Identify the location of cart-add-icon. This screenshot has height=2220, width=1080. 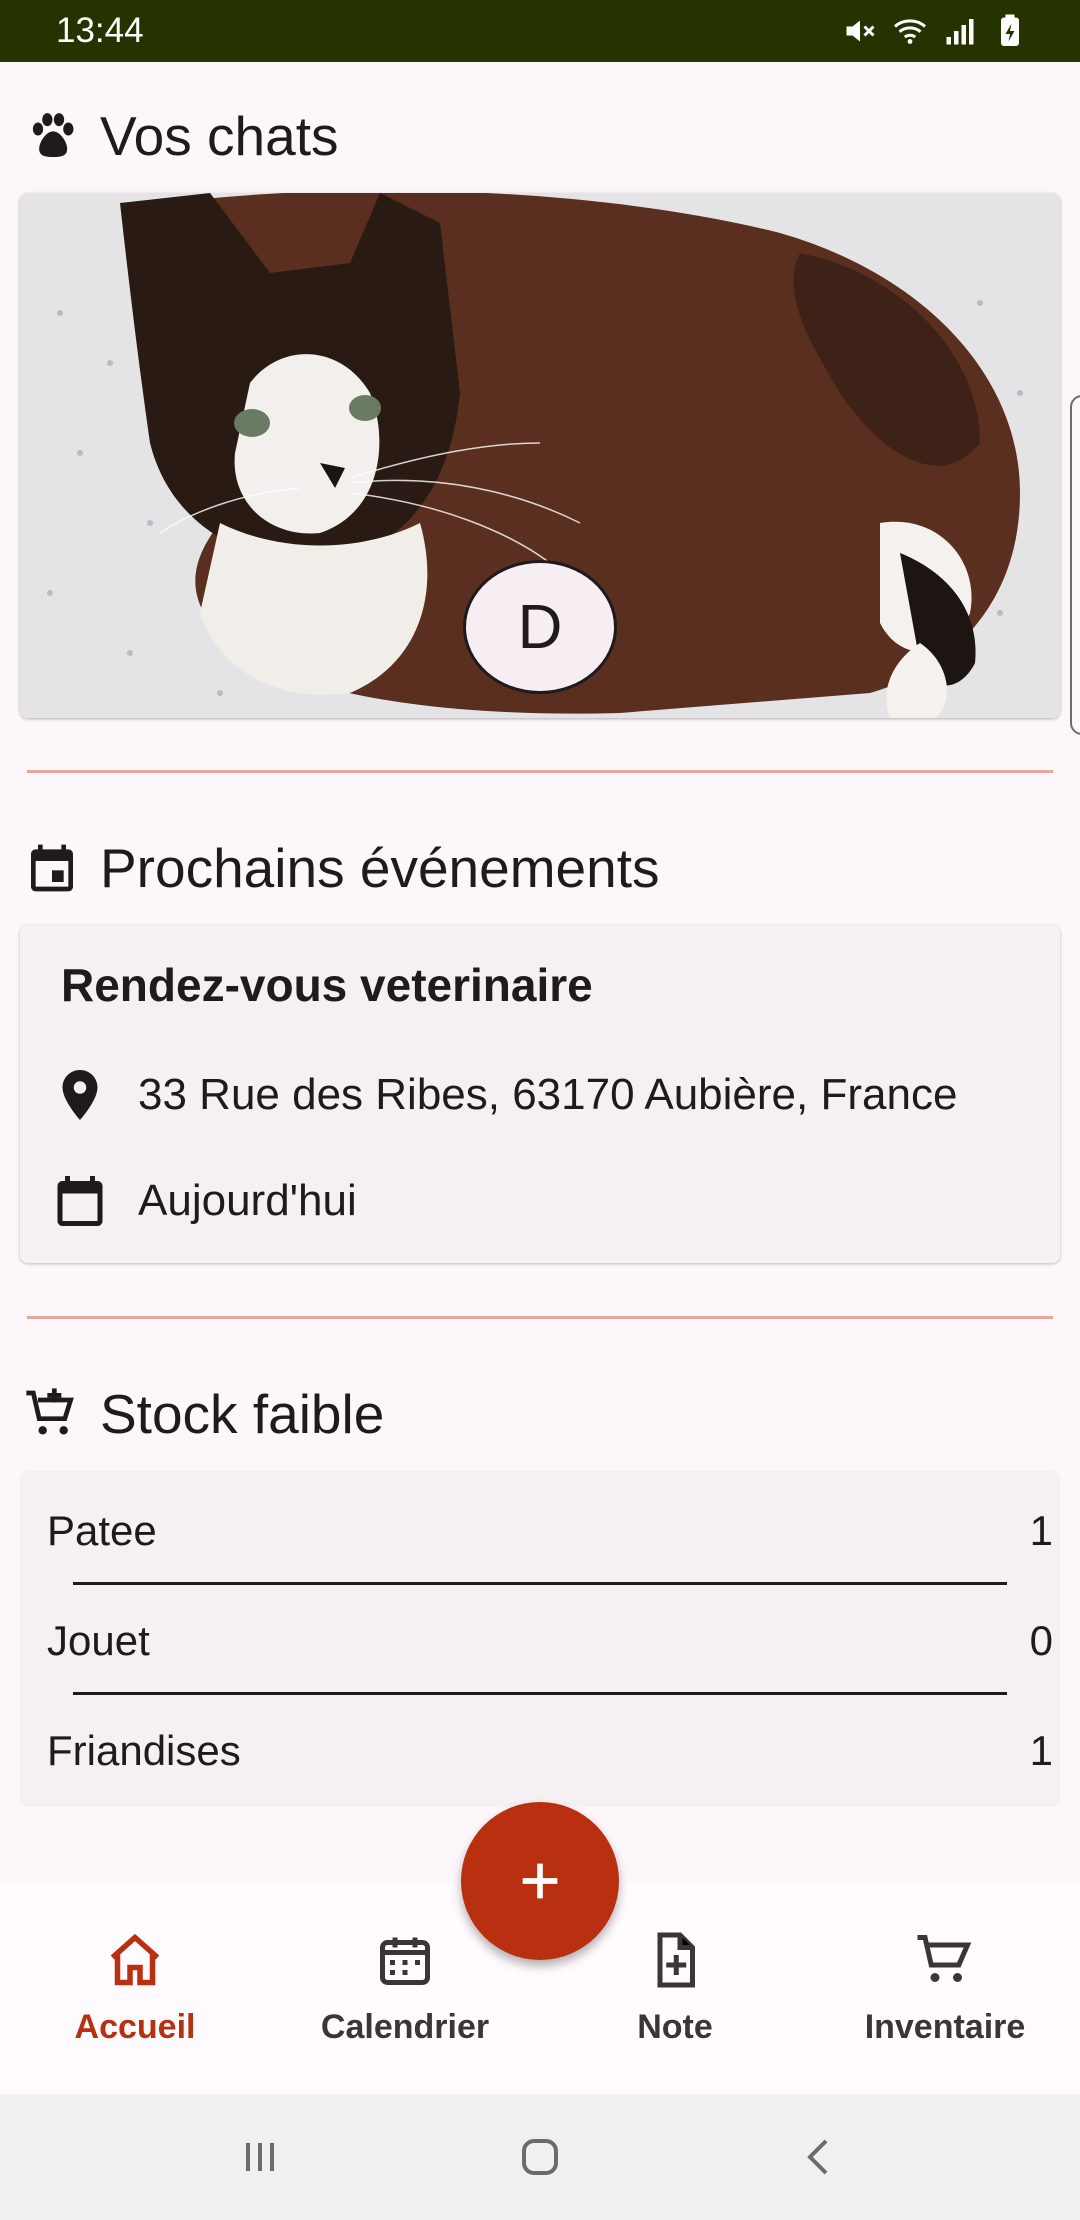
(50, 1411).